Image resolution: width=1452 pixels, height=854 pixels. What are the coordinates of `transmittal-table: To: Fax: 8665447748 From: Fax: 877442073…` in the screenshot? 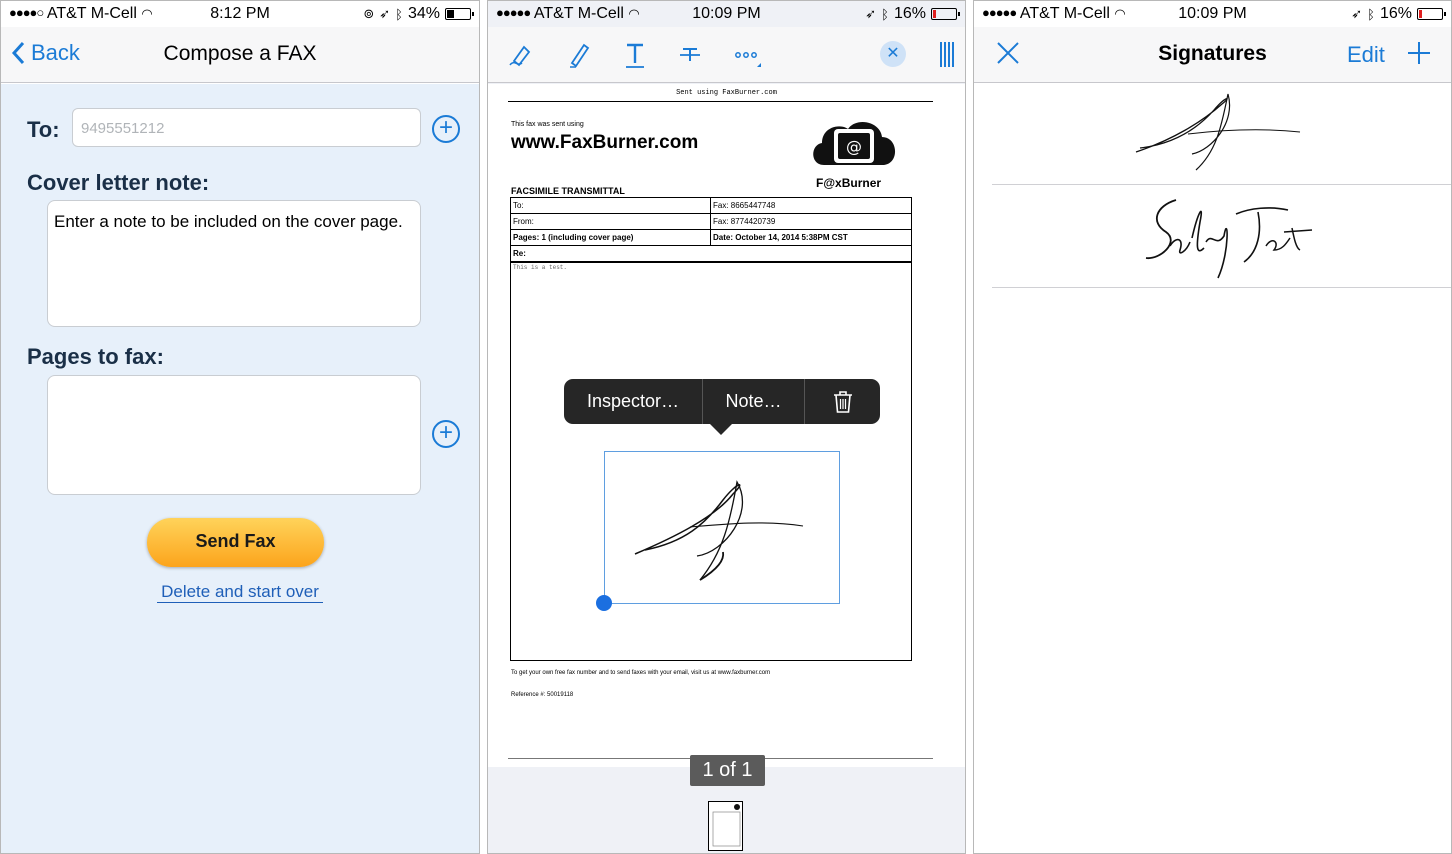 It's located at (711, 230).